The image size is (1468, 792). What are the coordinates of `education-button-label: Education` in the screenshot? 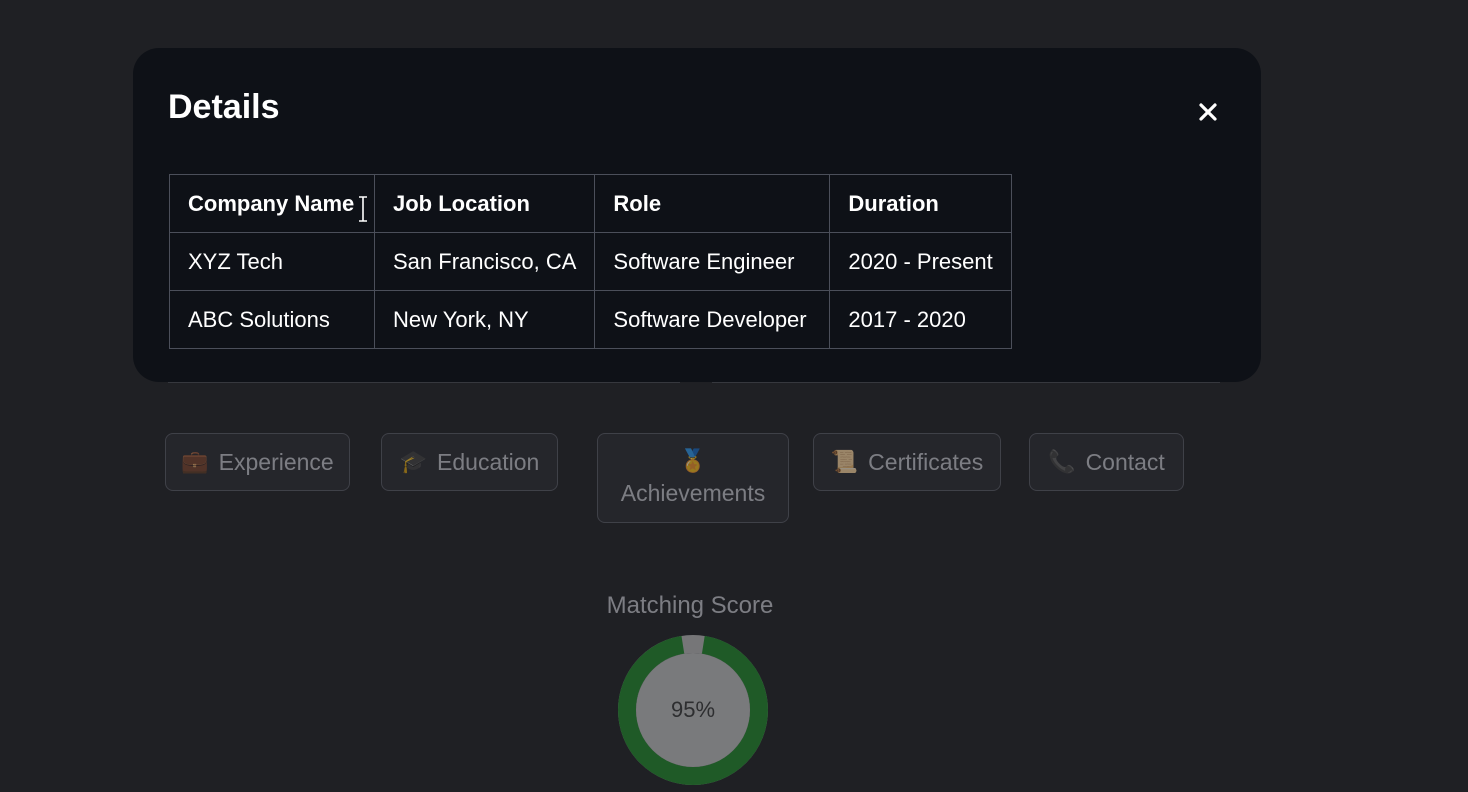 It's located at (488, 461).